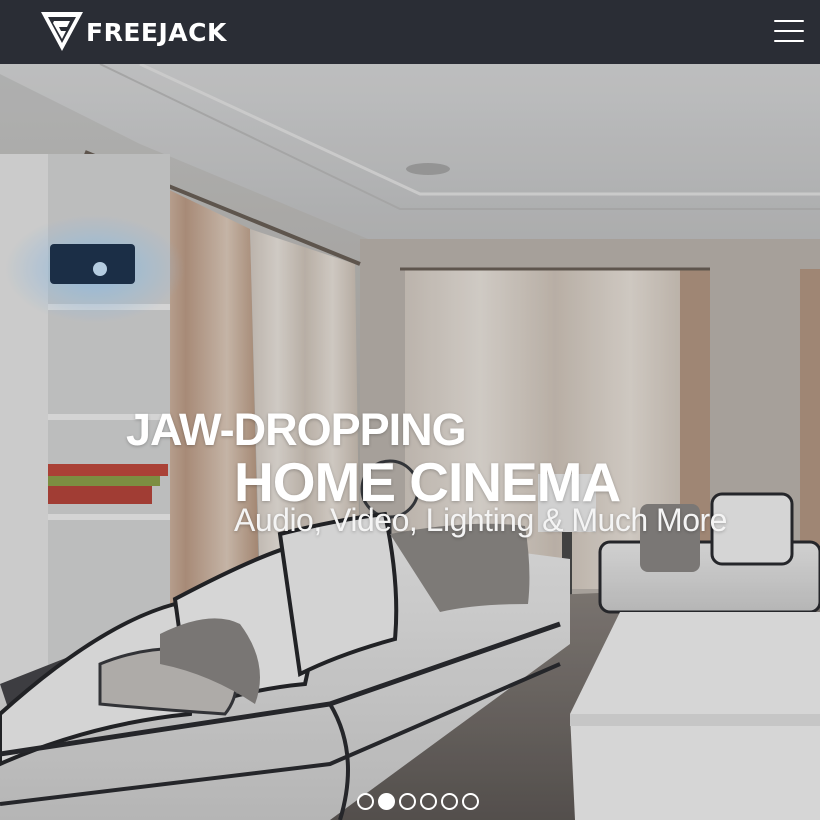 The width and height of the screenshot is (820, 820). Describe the element at coordinates (410, 32) in the screenshot. I see `top-navbar: FREEJACK` at that location.